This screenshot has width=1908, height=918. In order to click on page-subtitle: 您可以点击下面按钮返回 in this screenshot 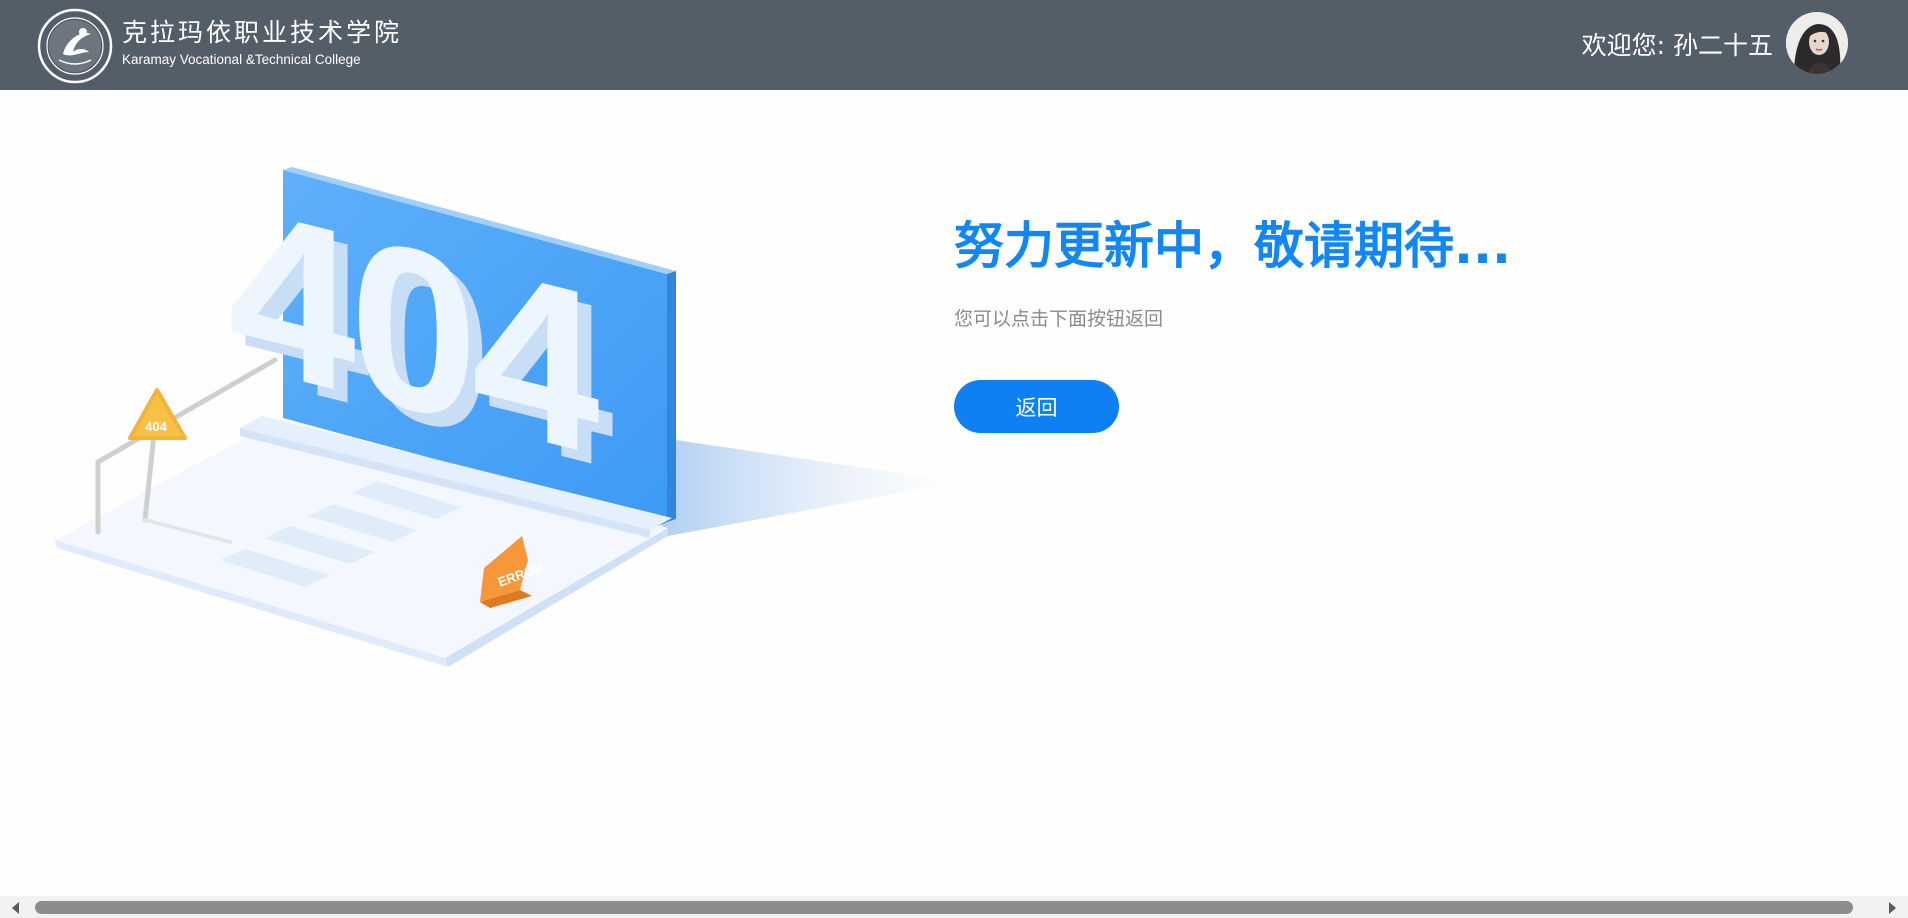, I will do `click(1059, 319)`.